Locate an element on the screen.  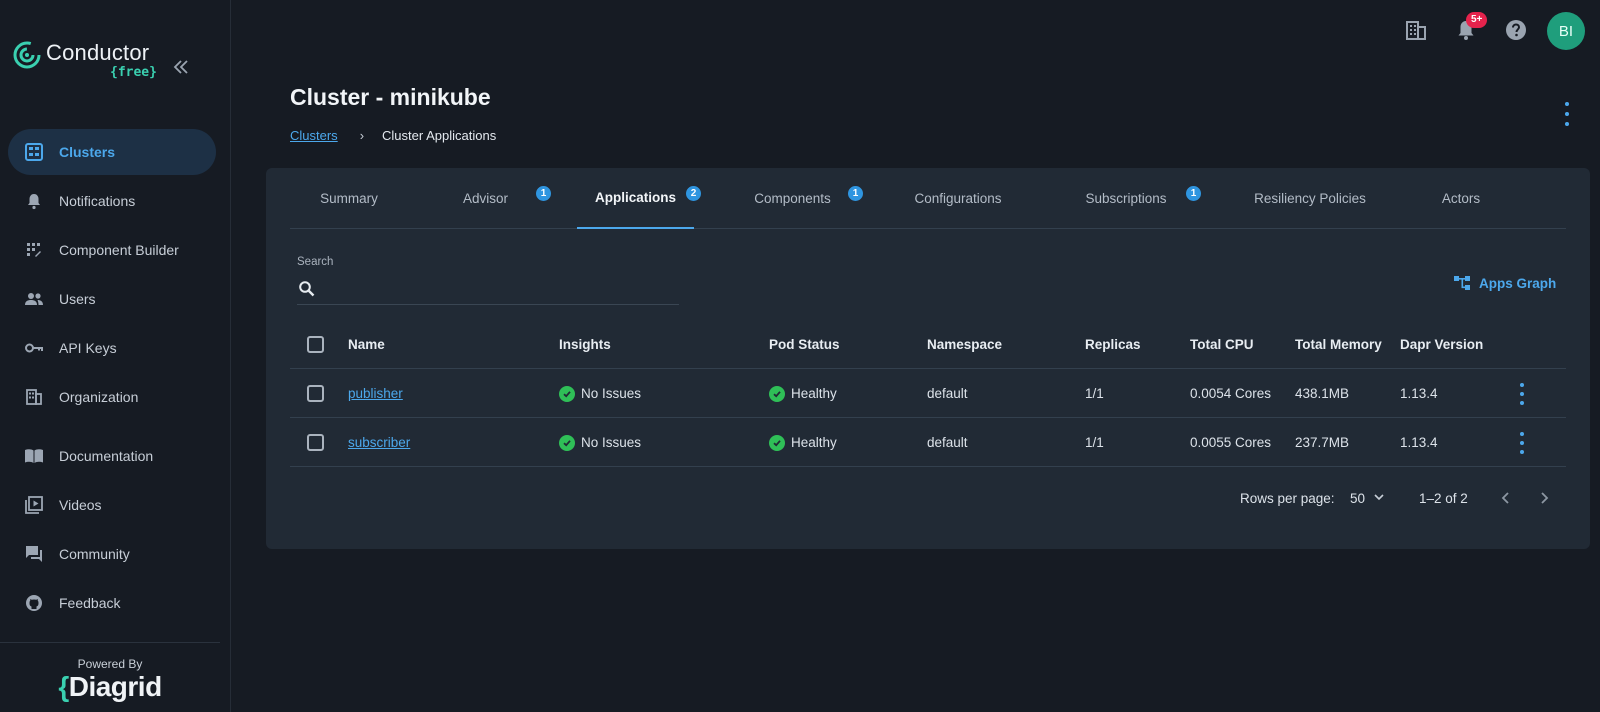
row-actions-cell is located at coordinates (1522, 442).